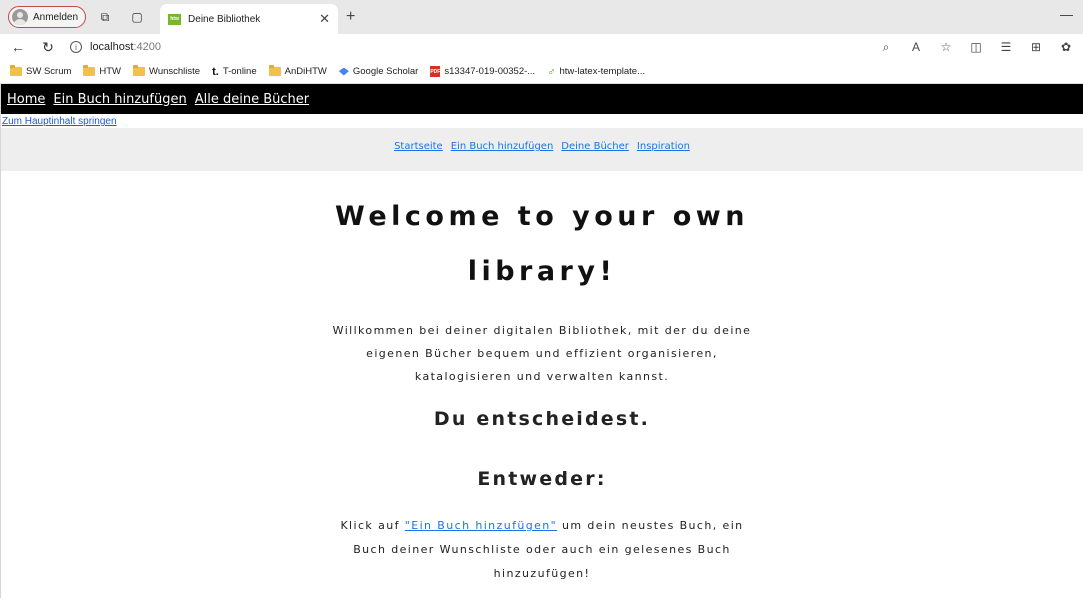  I want to click on new-tab-icon: +, so click(350, 17).